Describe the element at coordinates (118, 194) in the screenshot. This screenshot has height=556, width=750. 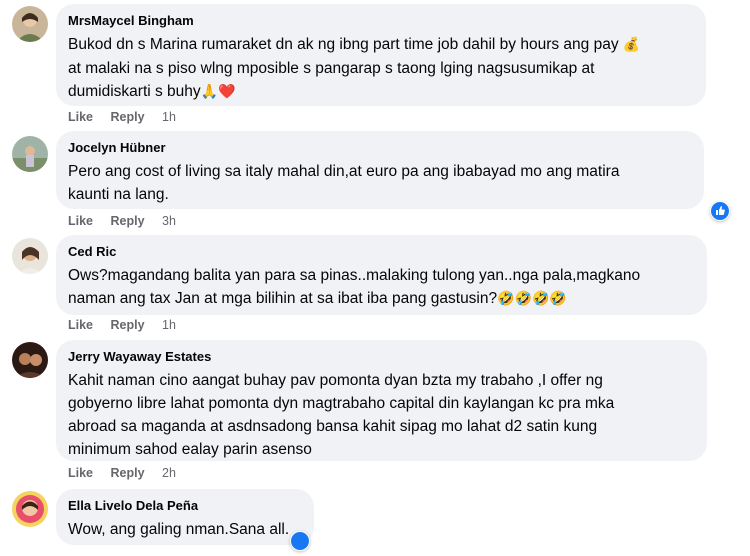
I see `comment-line: kaunti na lang.` at that location.